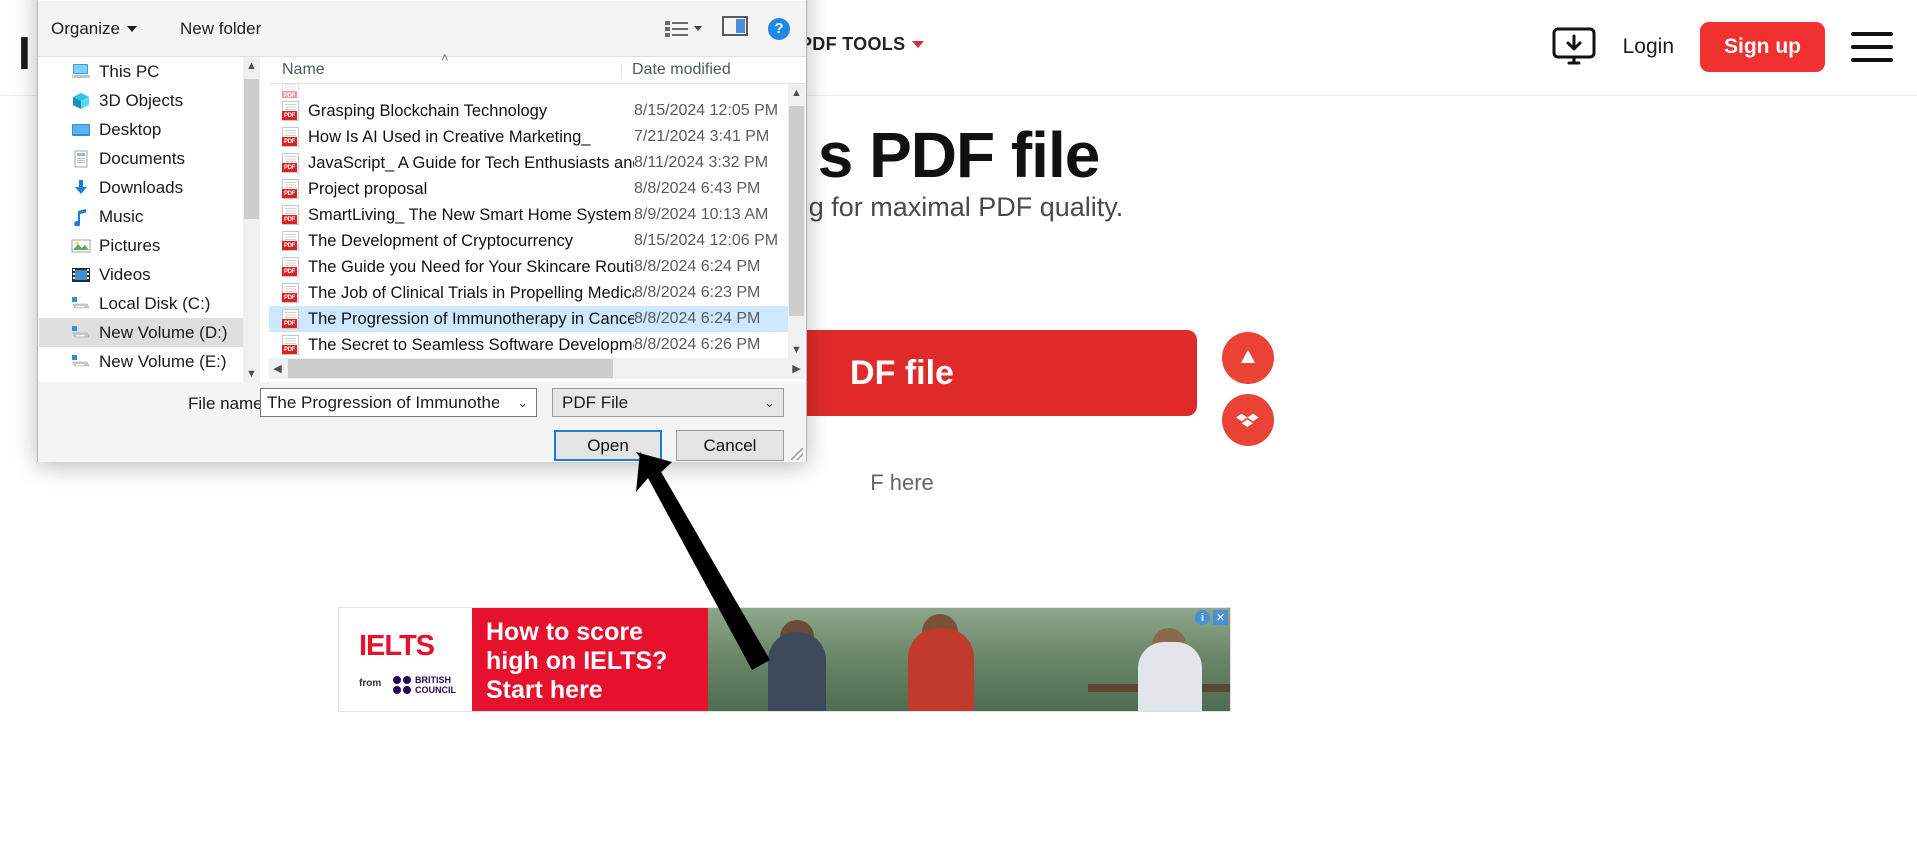  Describe the element at coordinates (1648, 47) in the screenshot. I see `login-link: Login` at that location.